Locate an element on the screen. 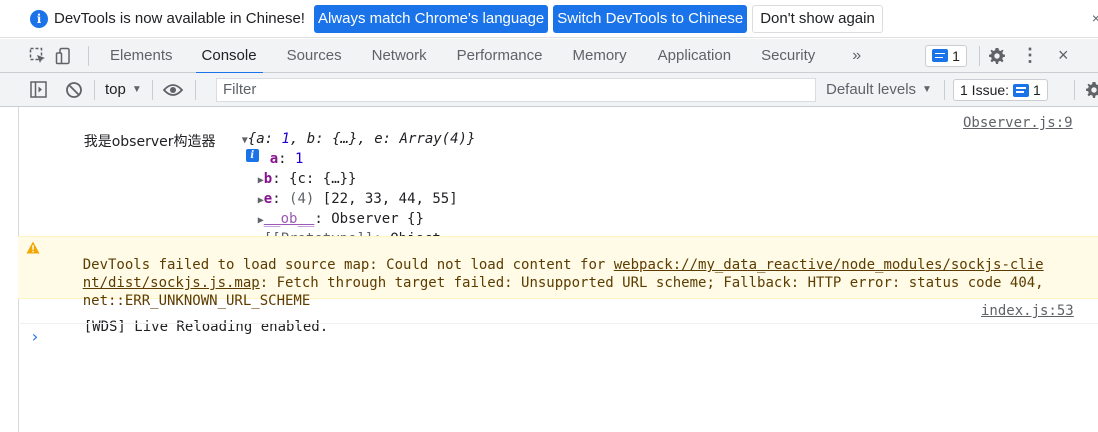 This screenshot has width=1098, height=432. log-label: 我是observer构造器 is located at coordinates (149, 142).